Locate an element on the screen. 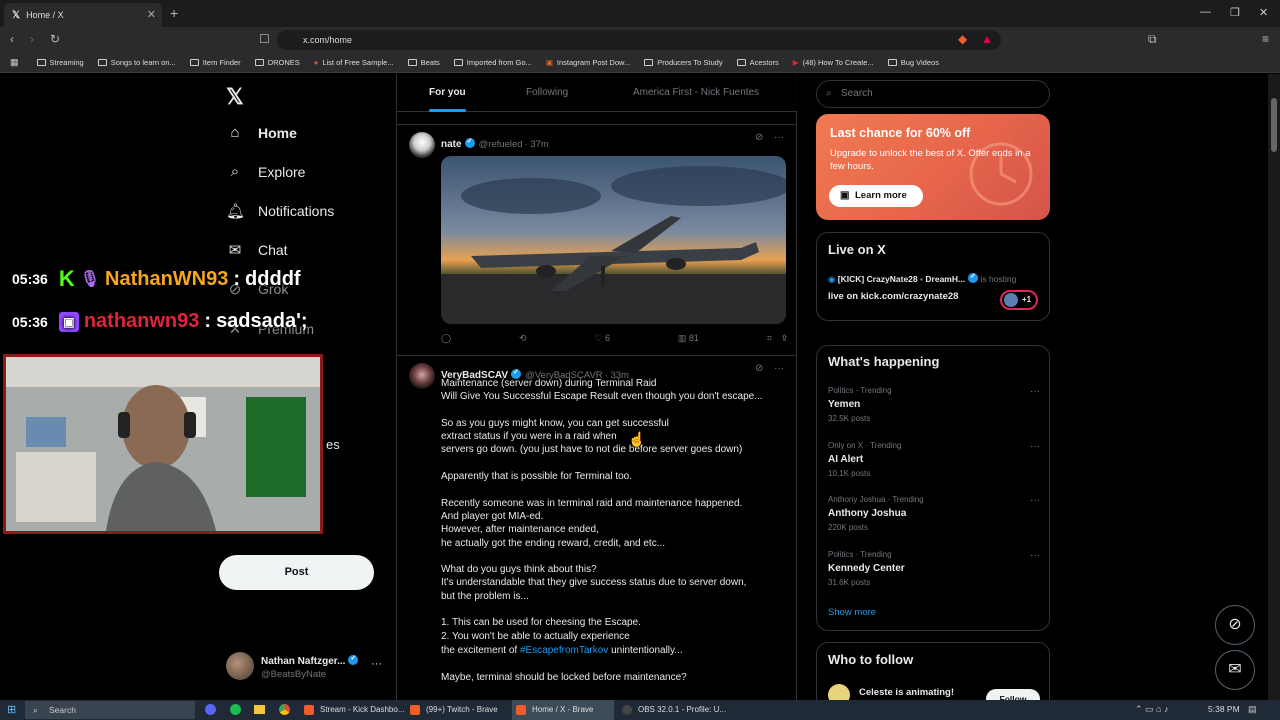 This screenshot has width=1280, height=720. bookmark-item: Bug Videos is located at coordinates (913, 62).